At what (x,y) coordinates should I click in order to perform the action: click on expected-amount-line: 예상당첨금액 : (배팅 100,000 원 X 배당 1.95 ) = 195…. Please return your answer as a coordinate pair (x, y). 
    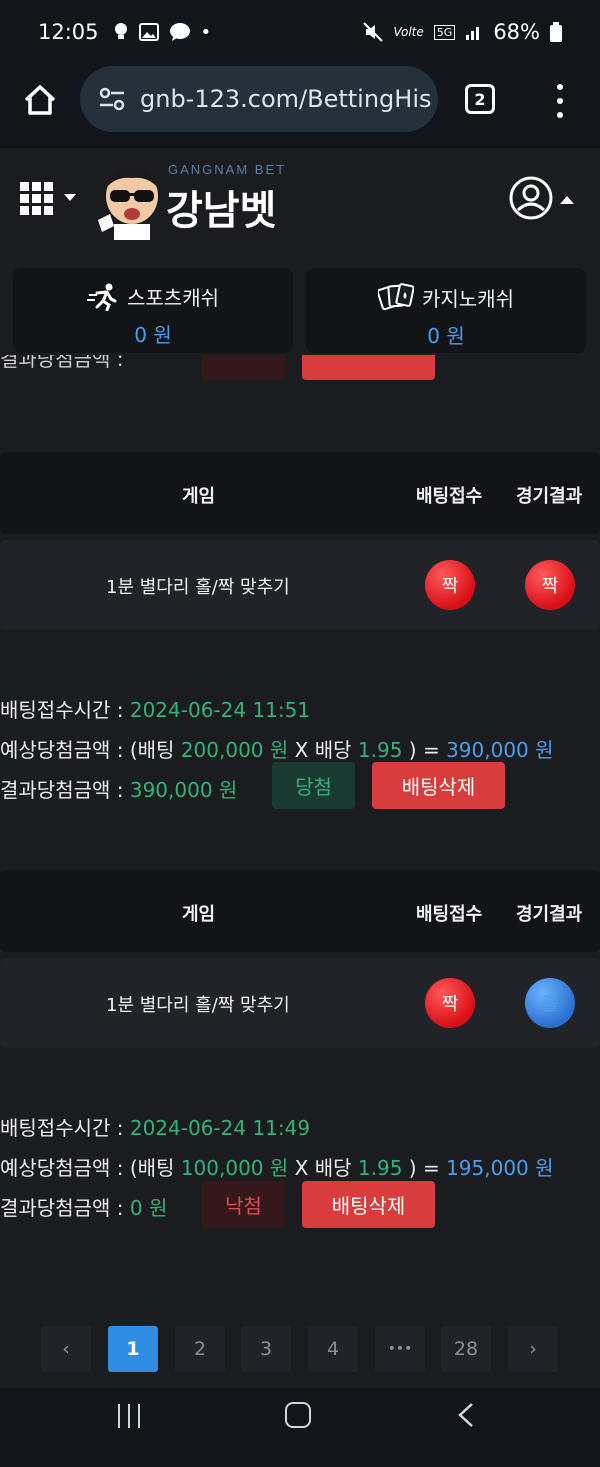
    Looking at the image, I should click on (277, 1166).